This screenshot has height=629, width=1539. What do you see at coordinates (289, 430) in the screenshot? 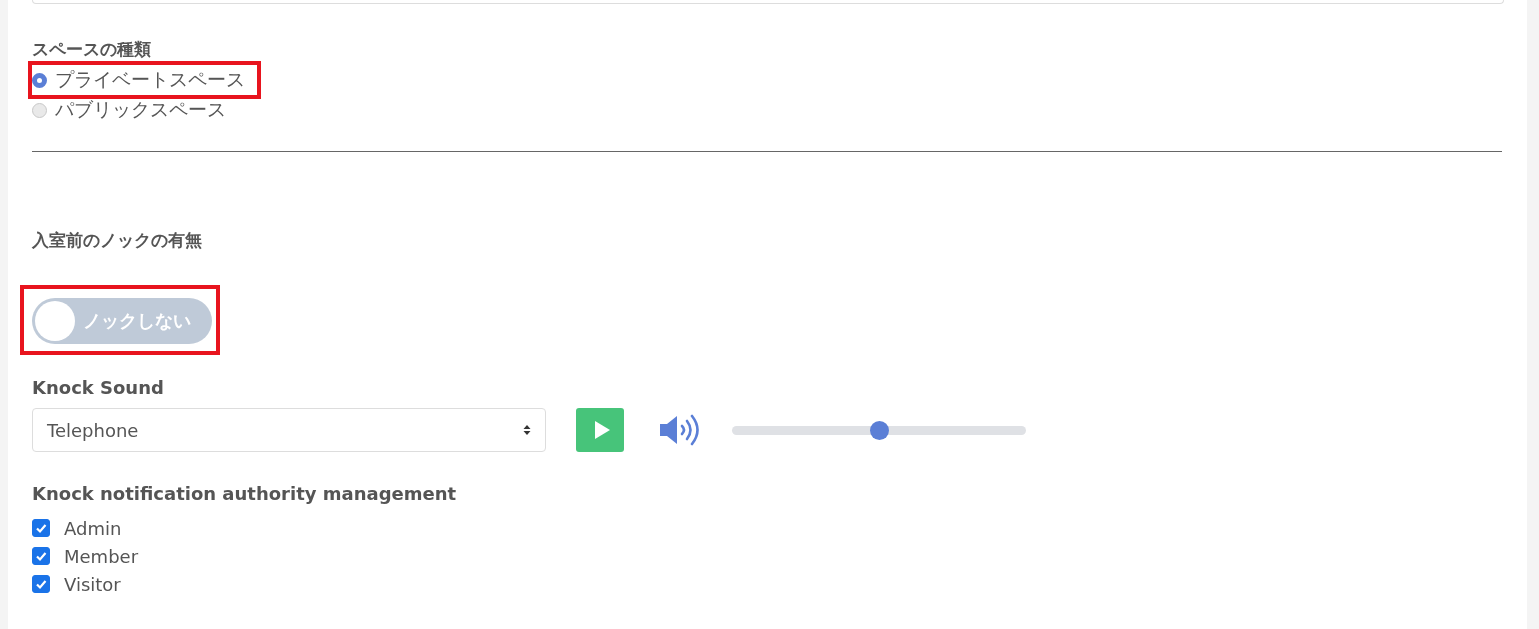
I see `sound-select: Telephone` at bounding box center [289, 430].